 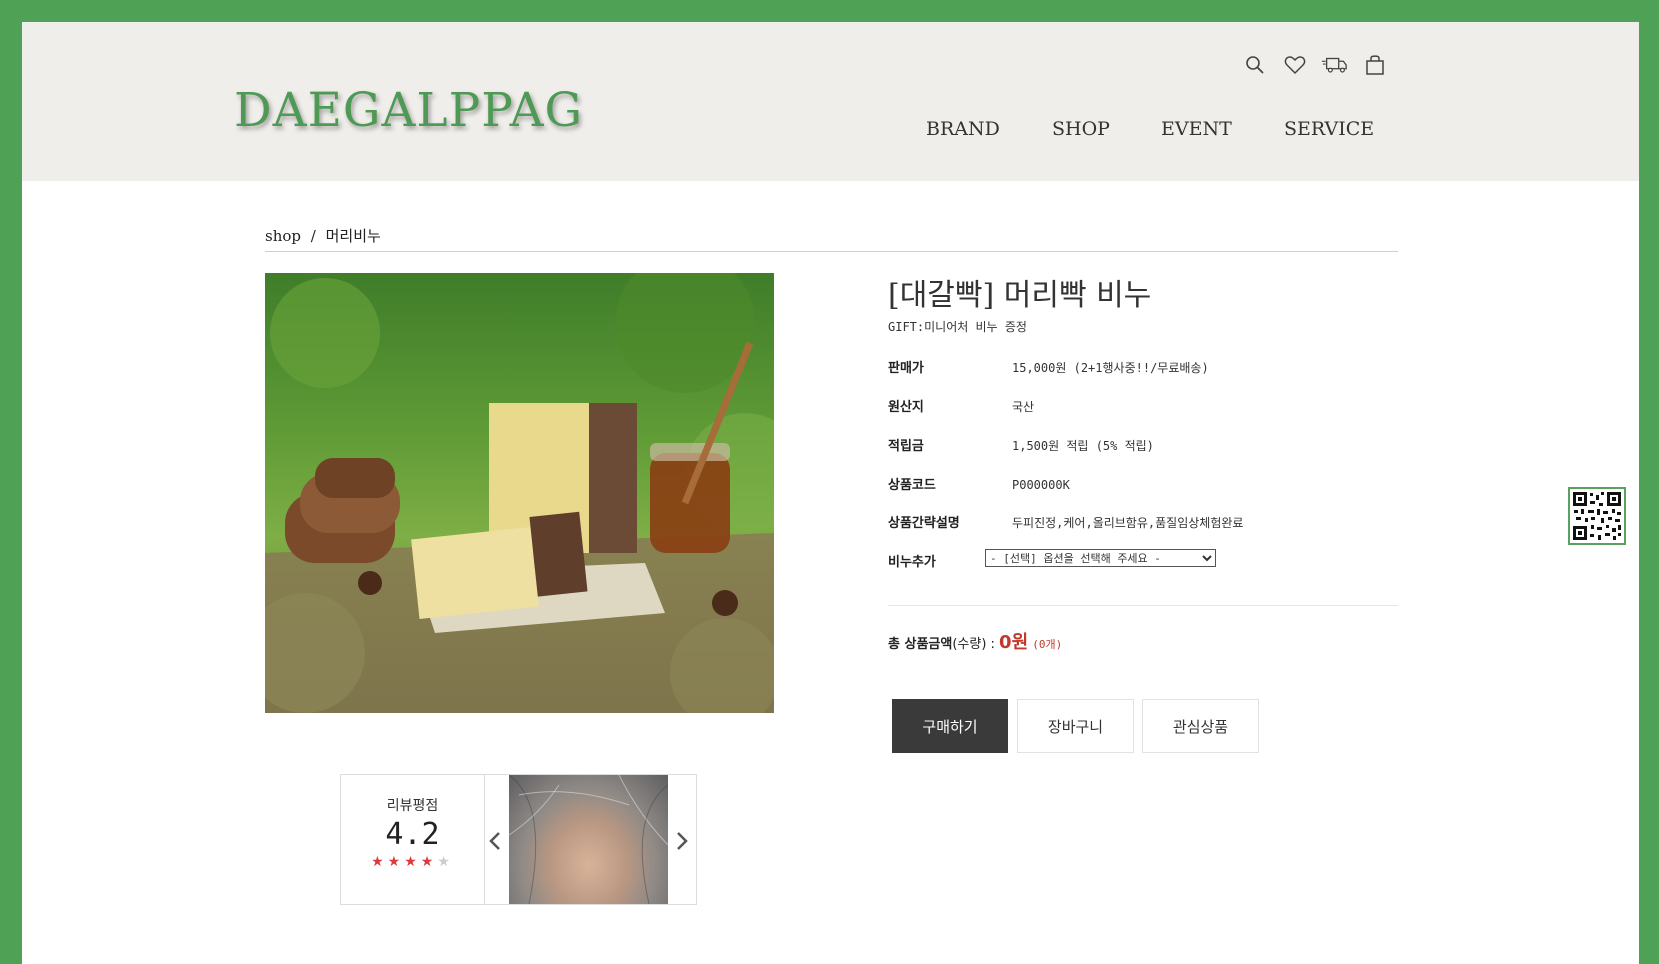 What do you see at coordinates (1329, 129) in the screenshot?
I see `nav-service: SERVICE` at bounding box center [1329, 129].